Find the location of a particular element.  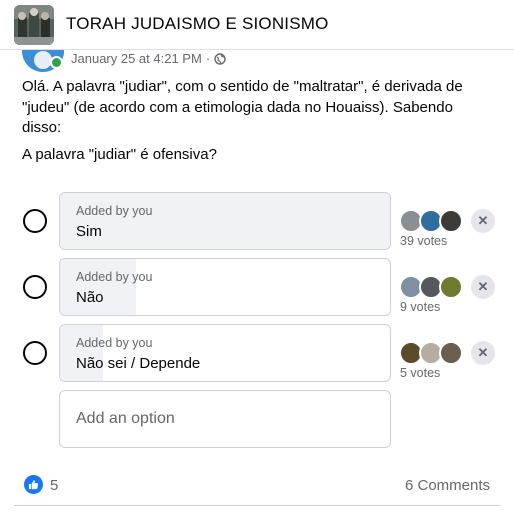

vote-count: 5 votes is located at coordinates (420, 373).